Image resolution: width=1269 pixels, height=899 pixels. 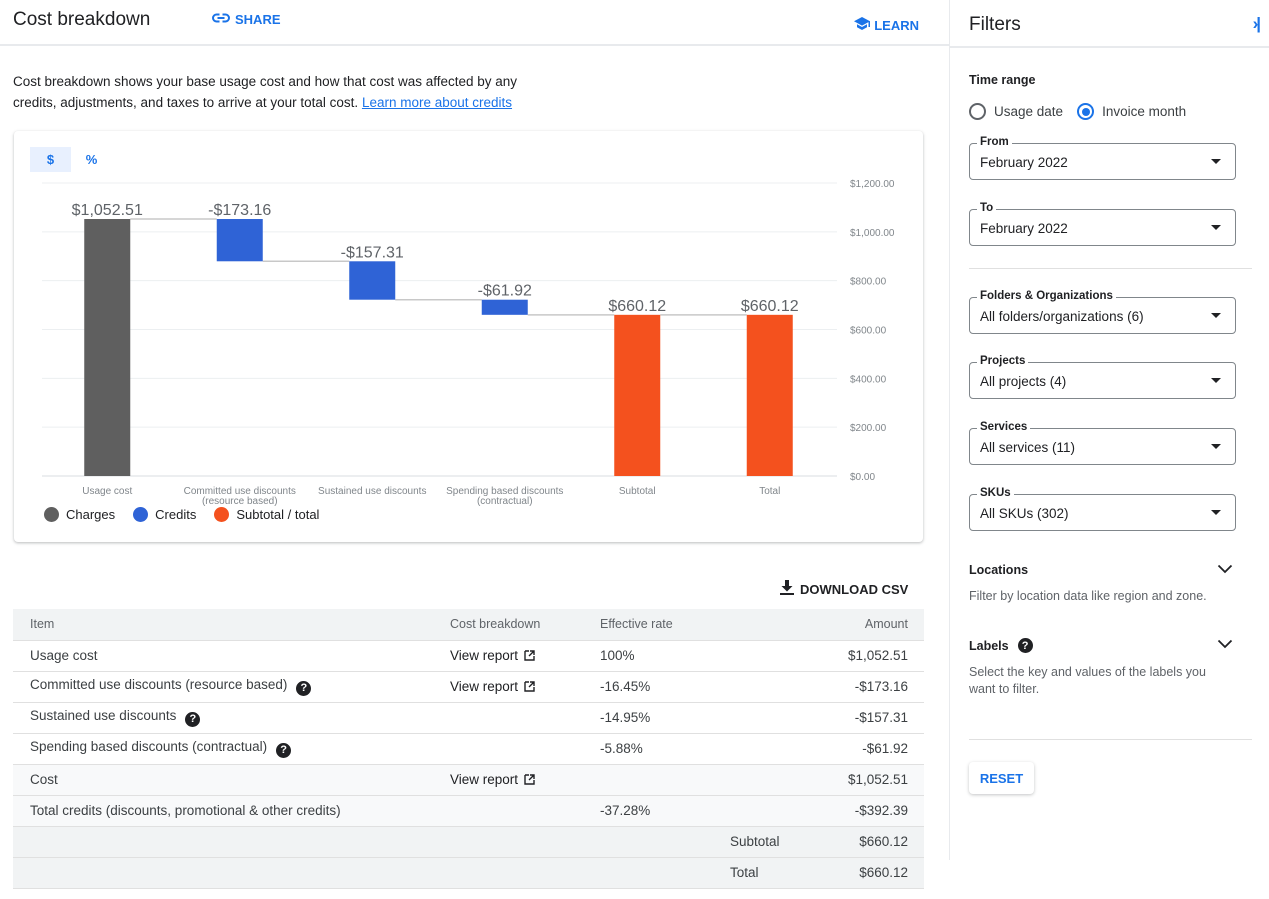 What do you see at coordinates (690, 842) in the screenshot?
I see `summary-label: Subtotal` at bounding box center [690, 842].